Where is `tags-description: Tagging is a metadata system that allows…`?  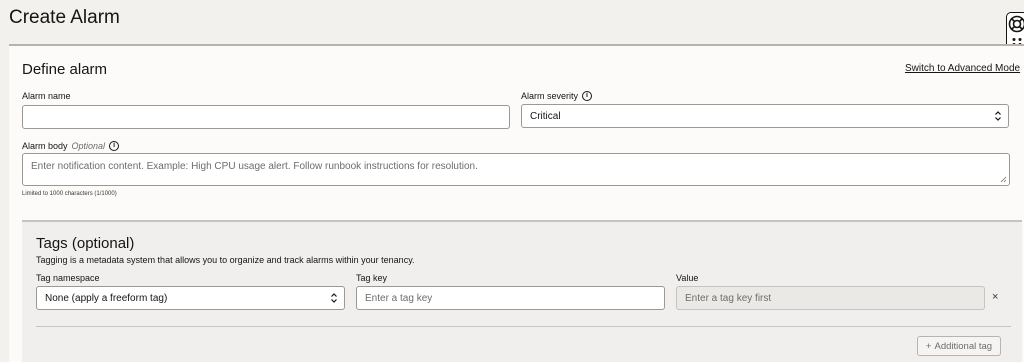
tags-description: Tagging is a metadata system that allows… is located at coordinates (225, 260).